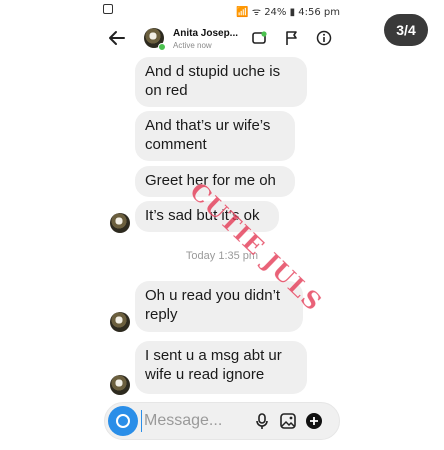 The width and height of the screenshot is (444, 450). Describe the element at coordinates (221, 367) in the screenshot. I see `message-bubble: I sent u a msg abt ur wife u read ignore` at that location.